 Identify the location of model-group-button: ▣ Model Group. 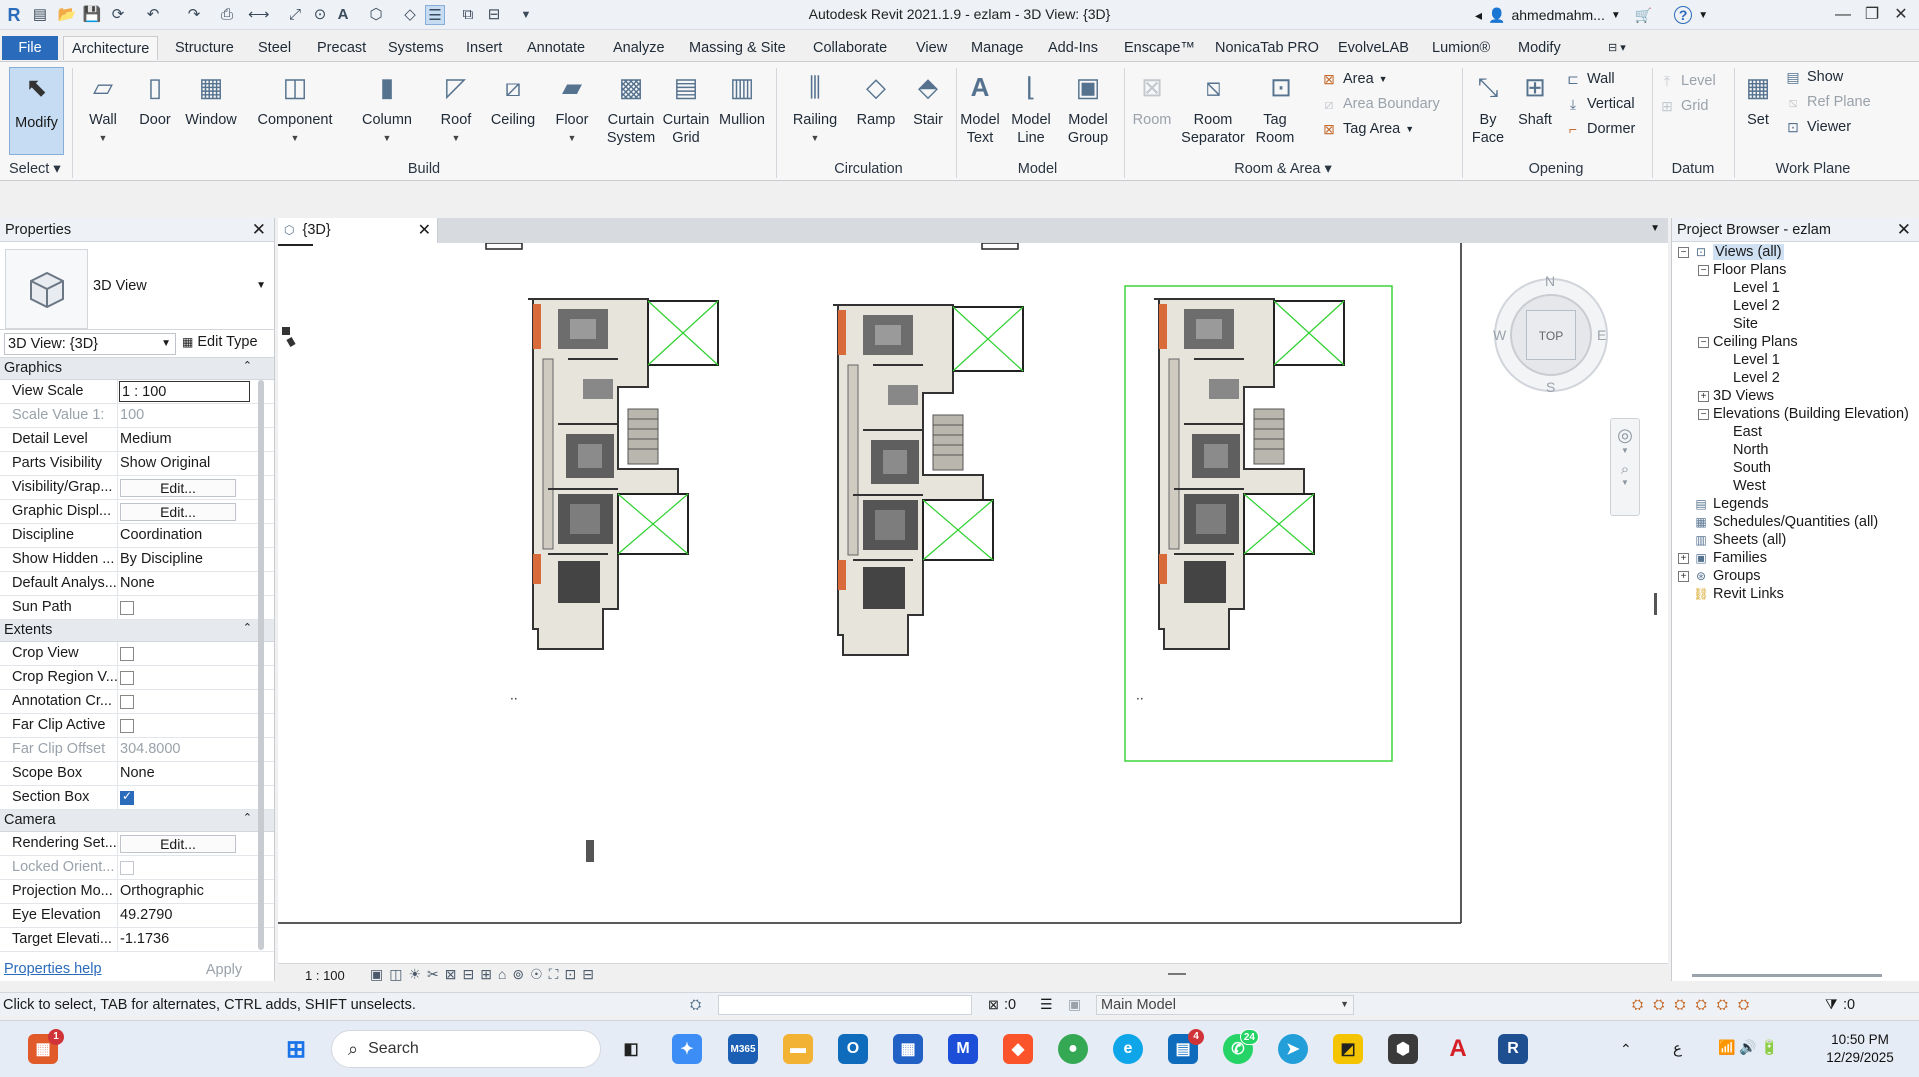
(1088, 107).